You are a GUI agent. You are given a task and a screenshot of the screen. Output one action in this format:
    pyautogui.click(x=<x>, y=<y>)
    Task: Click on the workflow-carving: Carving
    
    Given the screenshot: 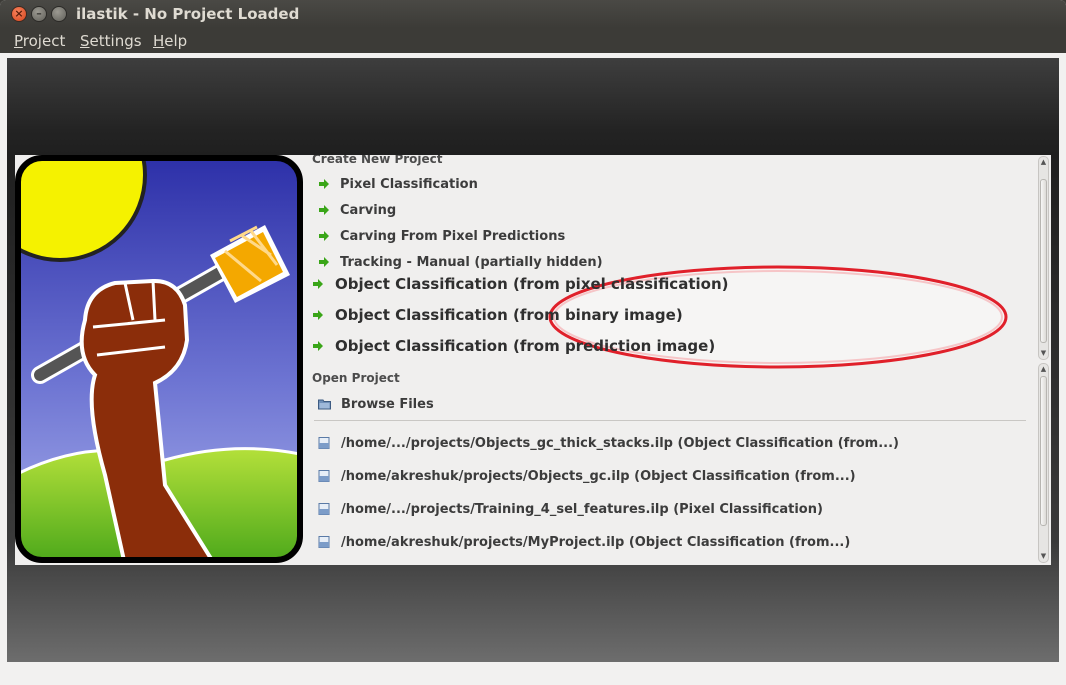 What is the action you would take?
    pyautogui.click(x=357, y=210)
    